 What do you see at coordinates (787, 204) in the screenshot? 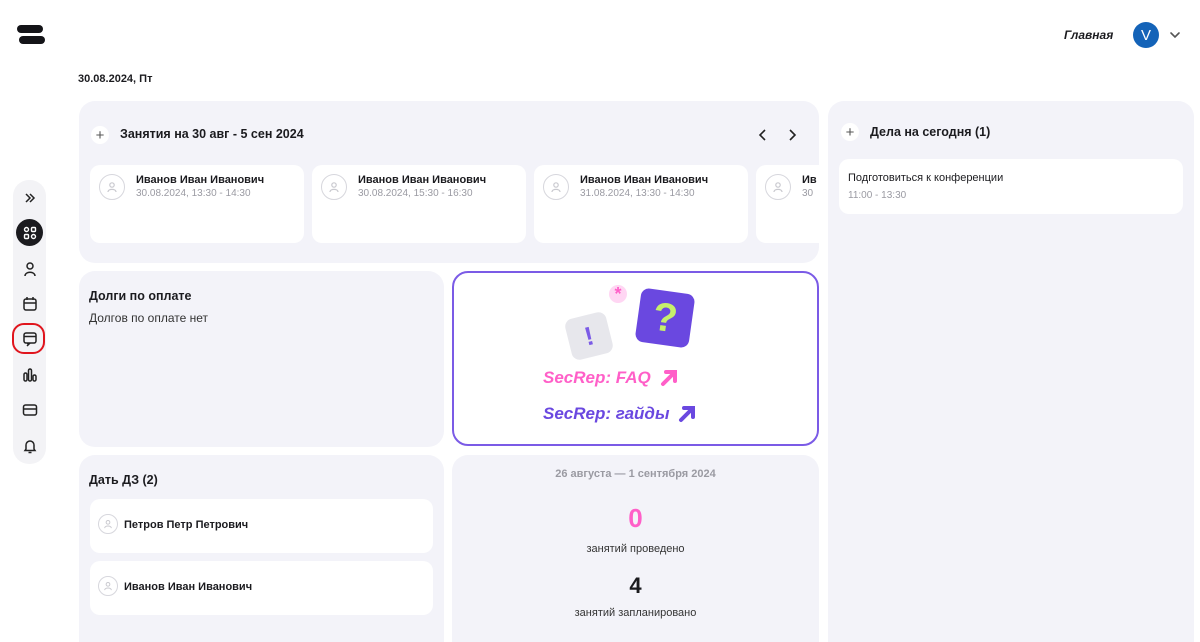
I see `lesson-card: Ив 30` at bounding box center [787, 204].